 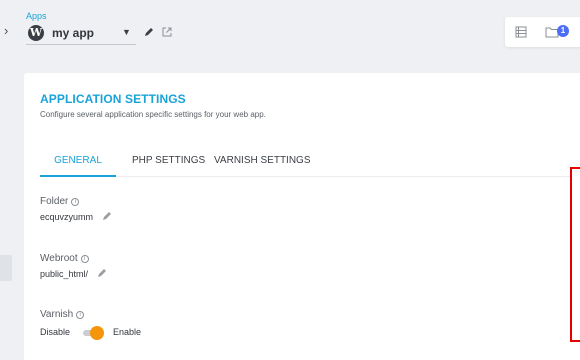 I want to click on apps-label: Apps, so click(x=36, y=16).